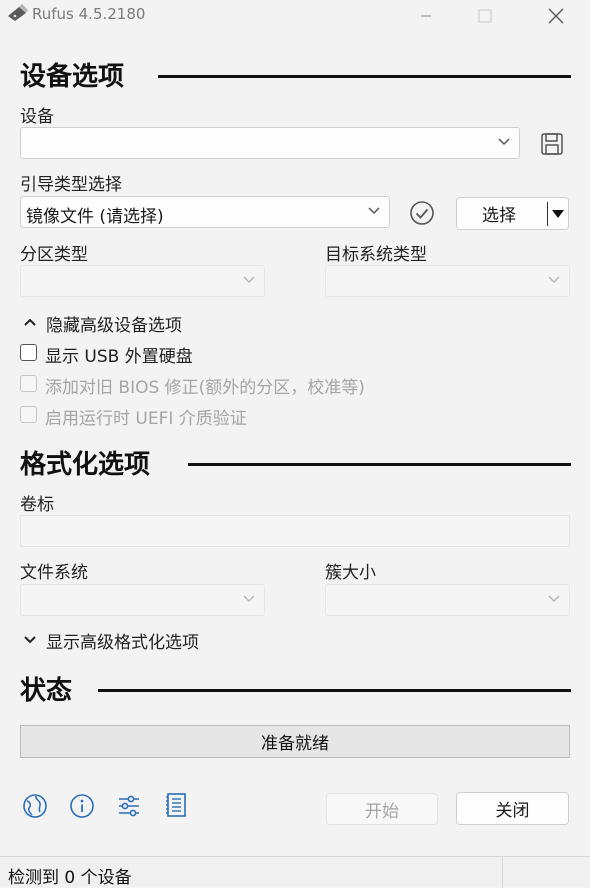  I want to click on check-circle-icon, so click(422, 213).